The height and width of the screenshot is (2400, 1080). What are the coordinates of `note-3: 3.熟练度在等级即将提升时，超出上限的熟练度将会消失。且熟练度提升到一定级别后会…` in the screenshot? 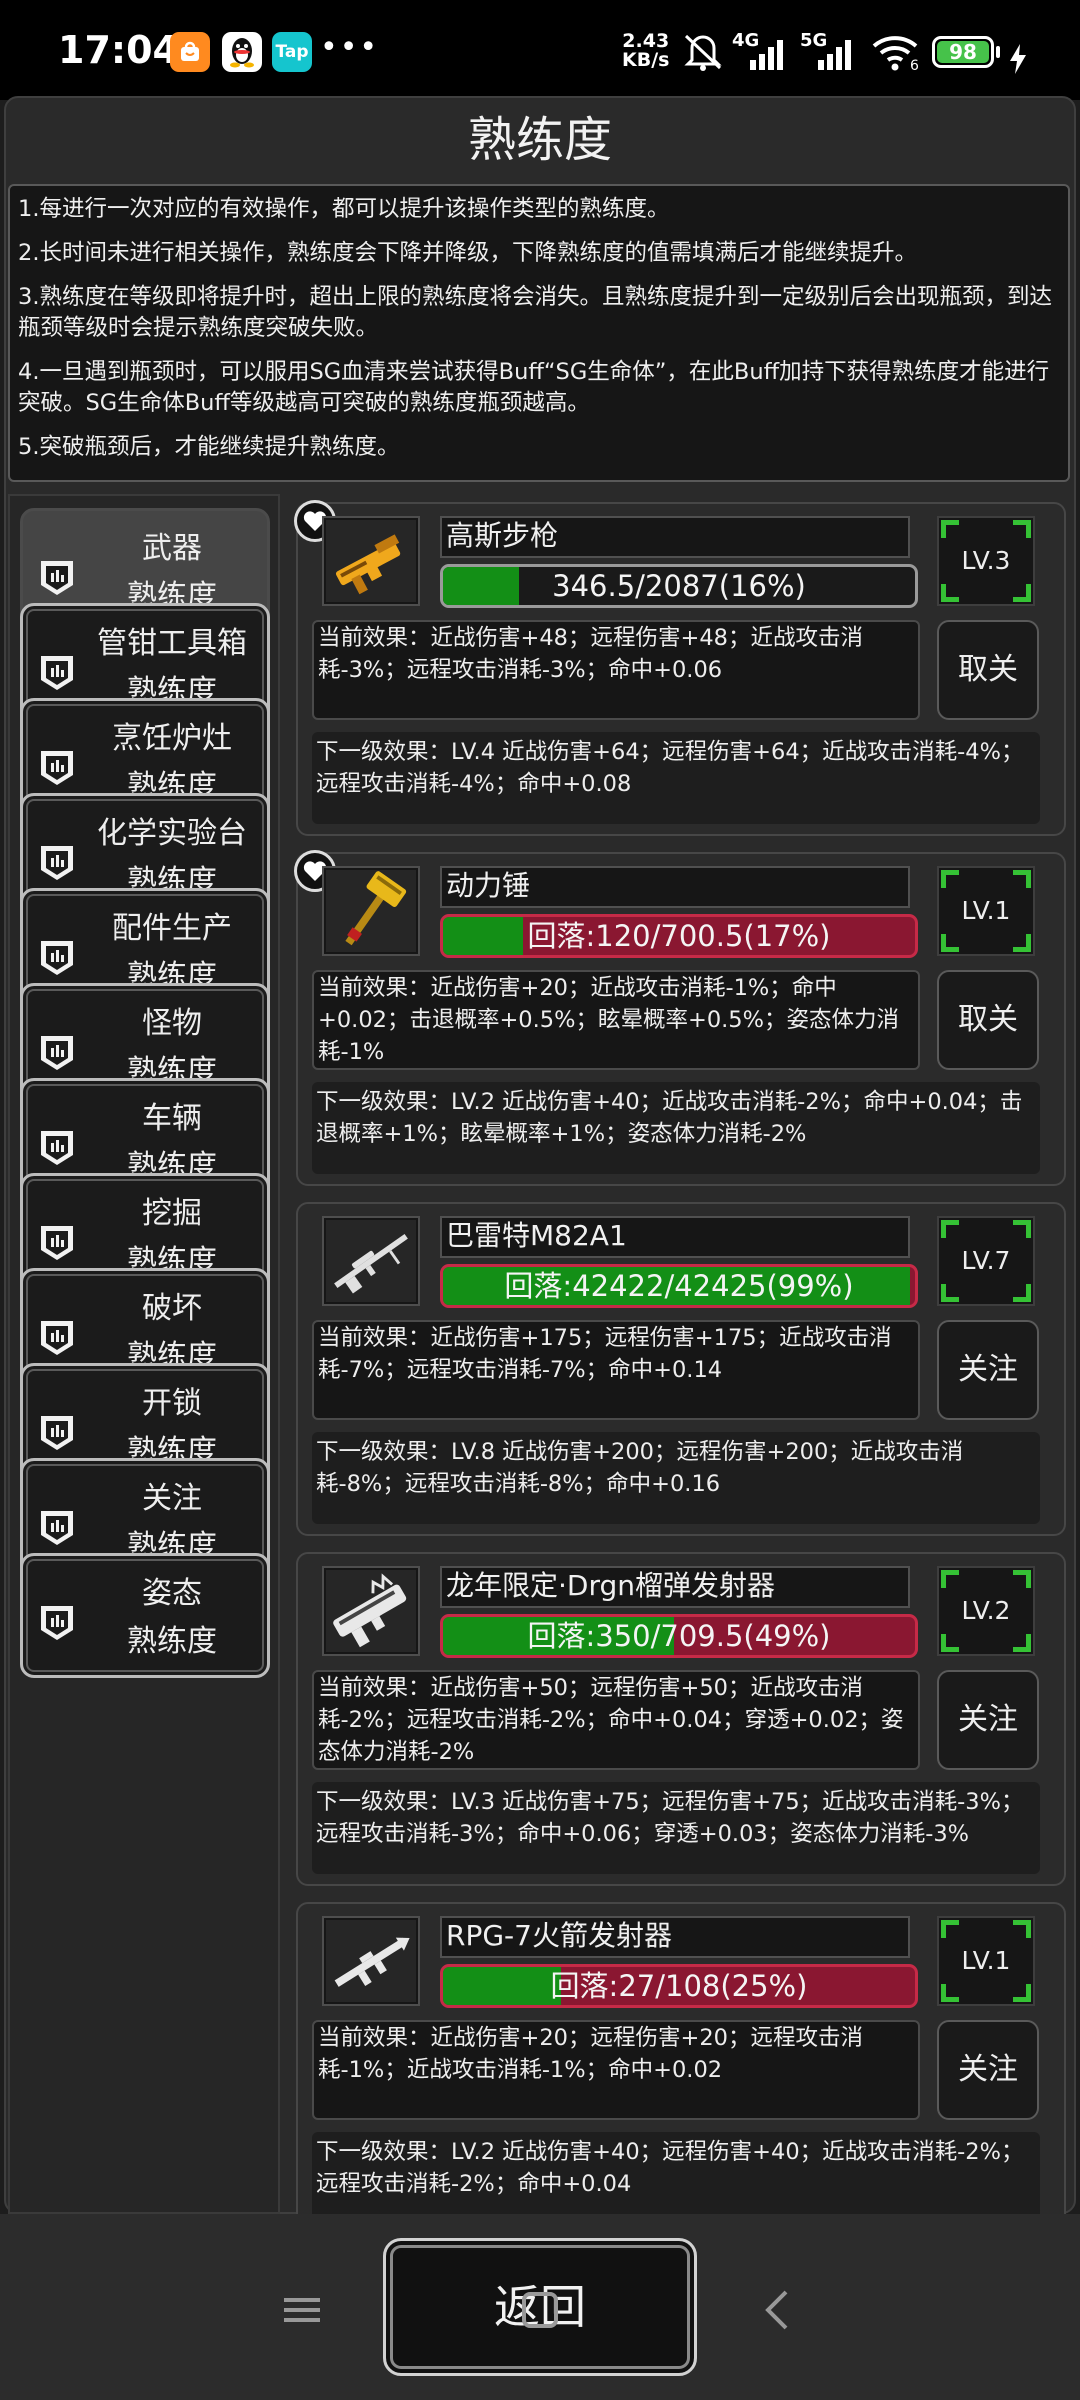 It's located at (535, 312).